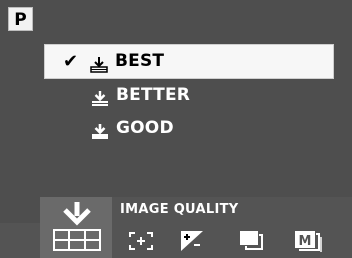 This screenshot has width=352, height=258. What do you see at coordinates (145, 128) in the screenshot?
I see `menu-item-label: GOOD` at bounding box center [145, 128].